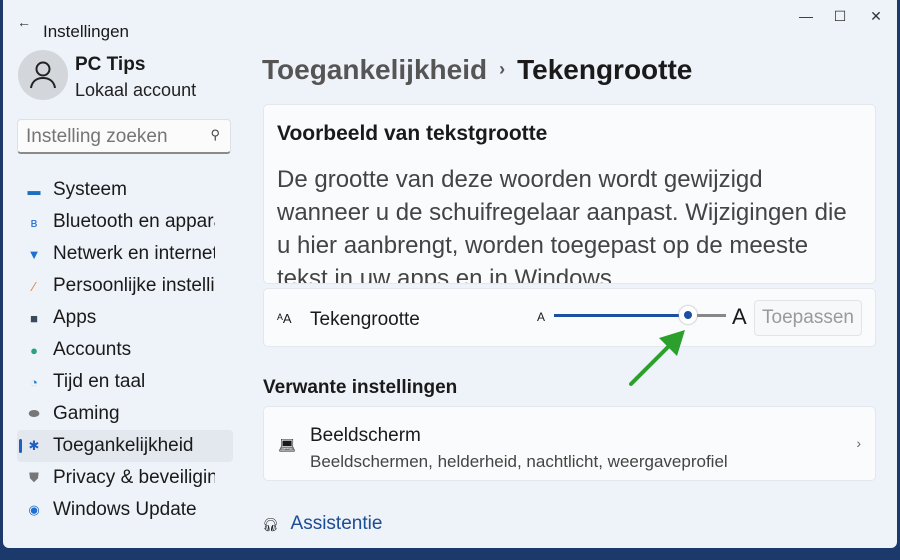 This screenshot has height=560, width=900. I want to click on green-arrow-annotation, so click(657, 358).